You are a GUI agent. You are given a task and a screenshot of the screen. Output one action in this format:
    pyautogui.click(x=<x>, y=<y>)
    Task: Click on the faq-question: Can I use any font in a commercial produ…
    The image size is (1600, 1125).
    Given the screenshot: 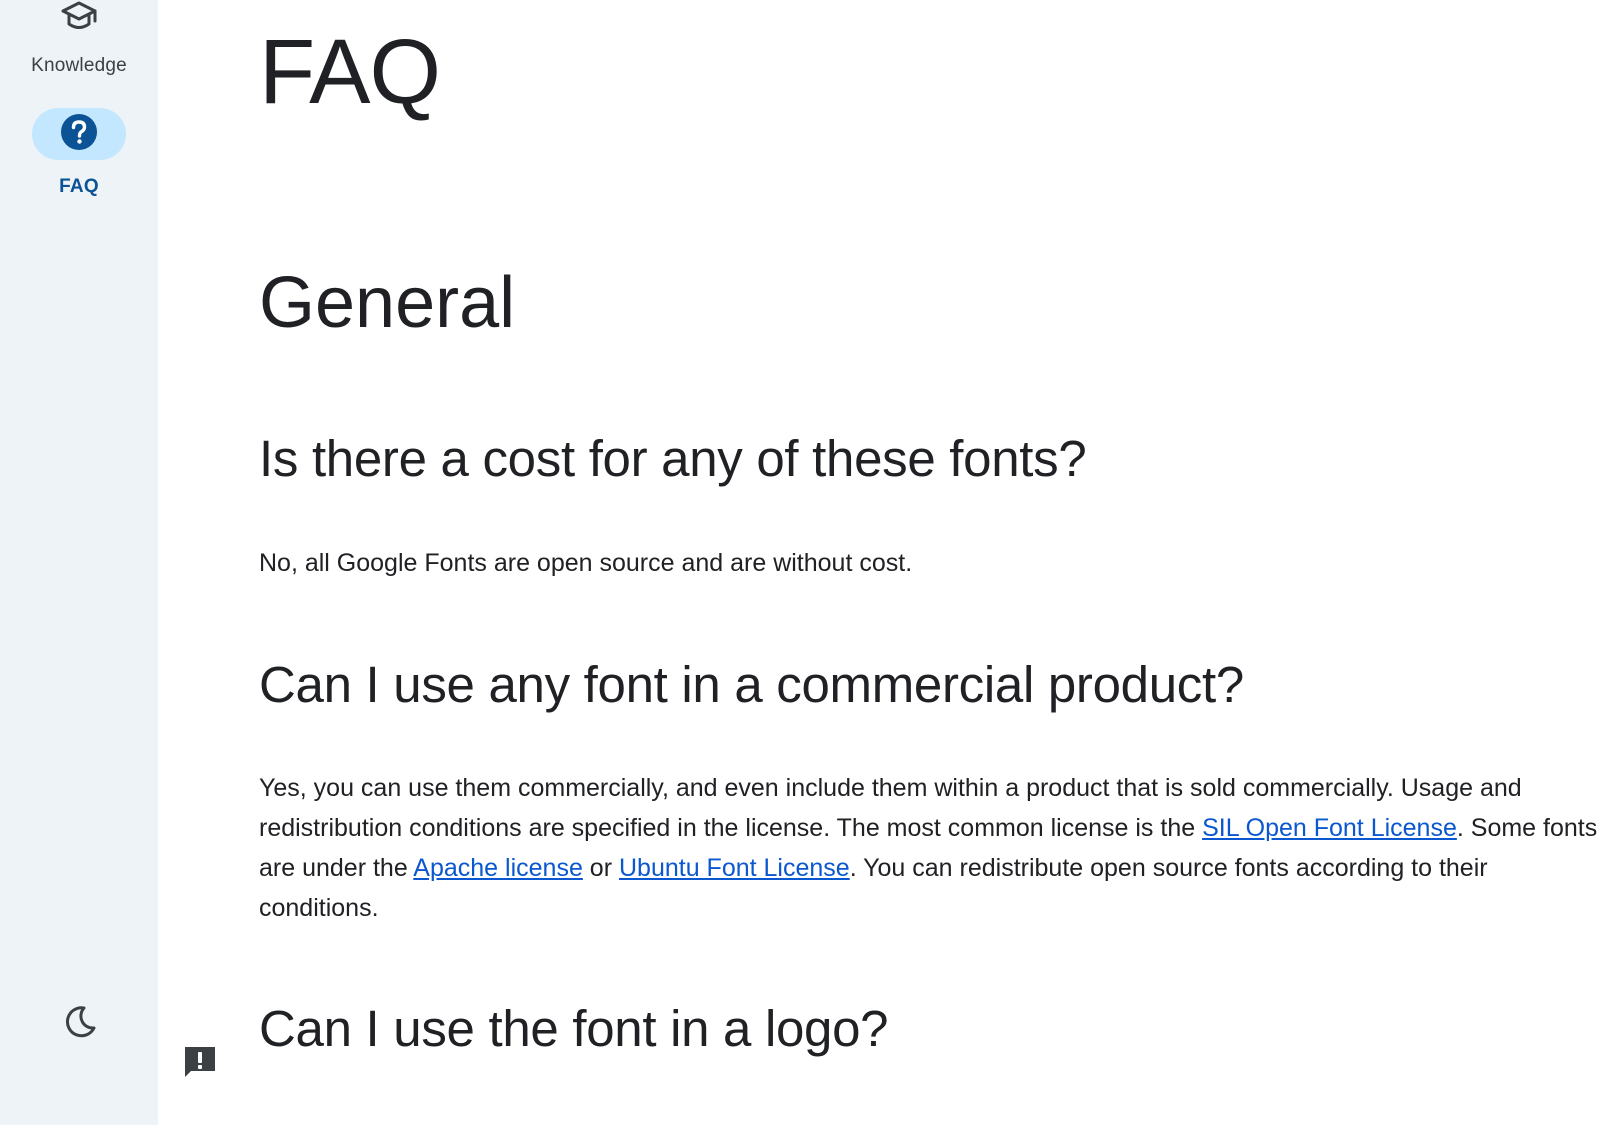 What is the action you would take?
    pyautogui.click(x=751, y=684)
    